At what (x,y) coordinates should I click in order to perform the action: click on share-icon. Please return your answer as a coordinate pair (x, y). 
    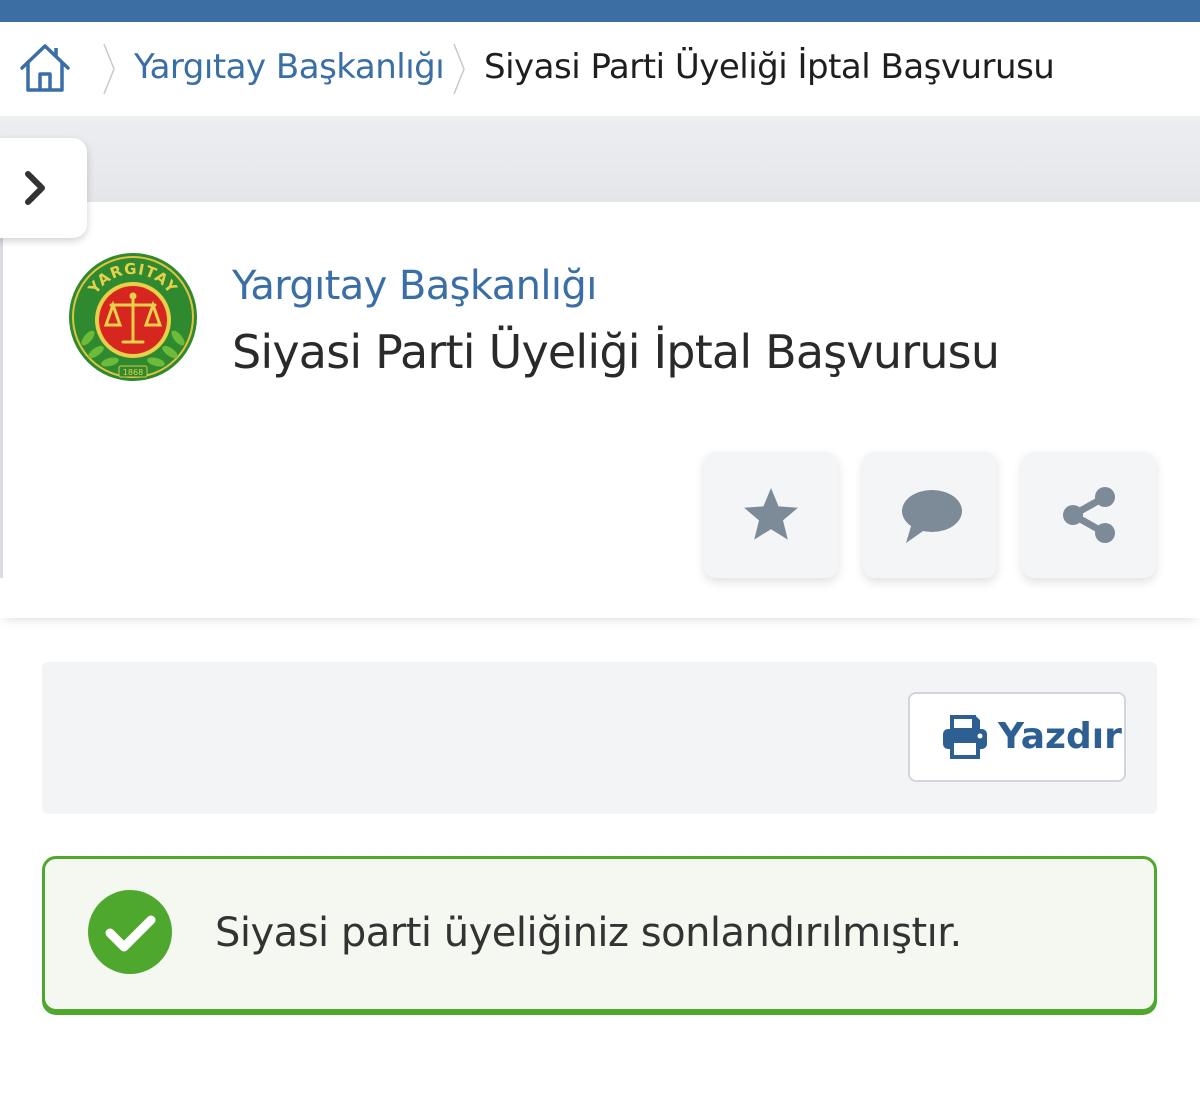
    Looking at the image, I should click on (1089, 515).